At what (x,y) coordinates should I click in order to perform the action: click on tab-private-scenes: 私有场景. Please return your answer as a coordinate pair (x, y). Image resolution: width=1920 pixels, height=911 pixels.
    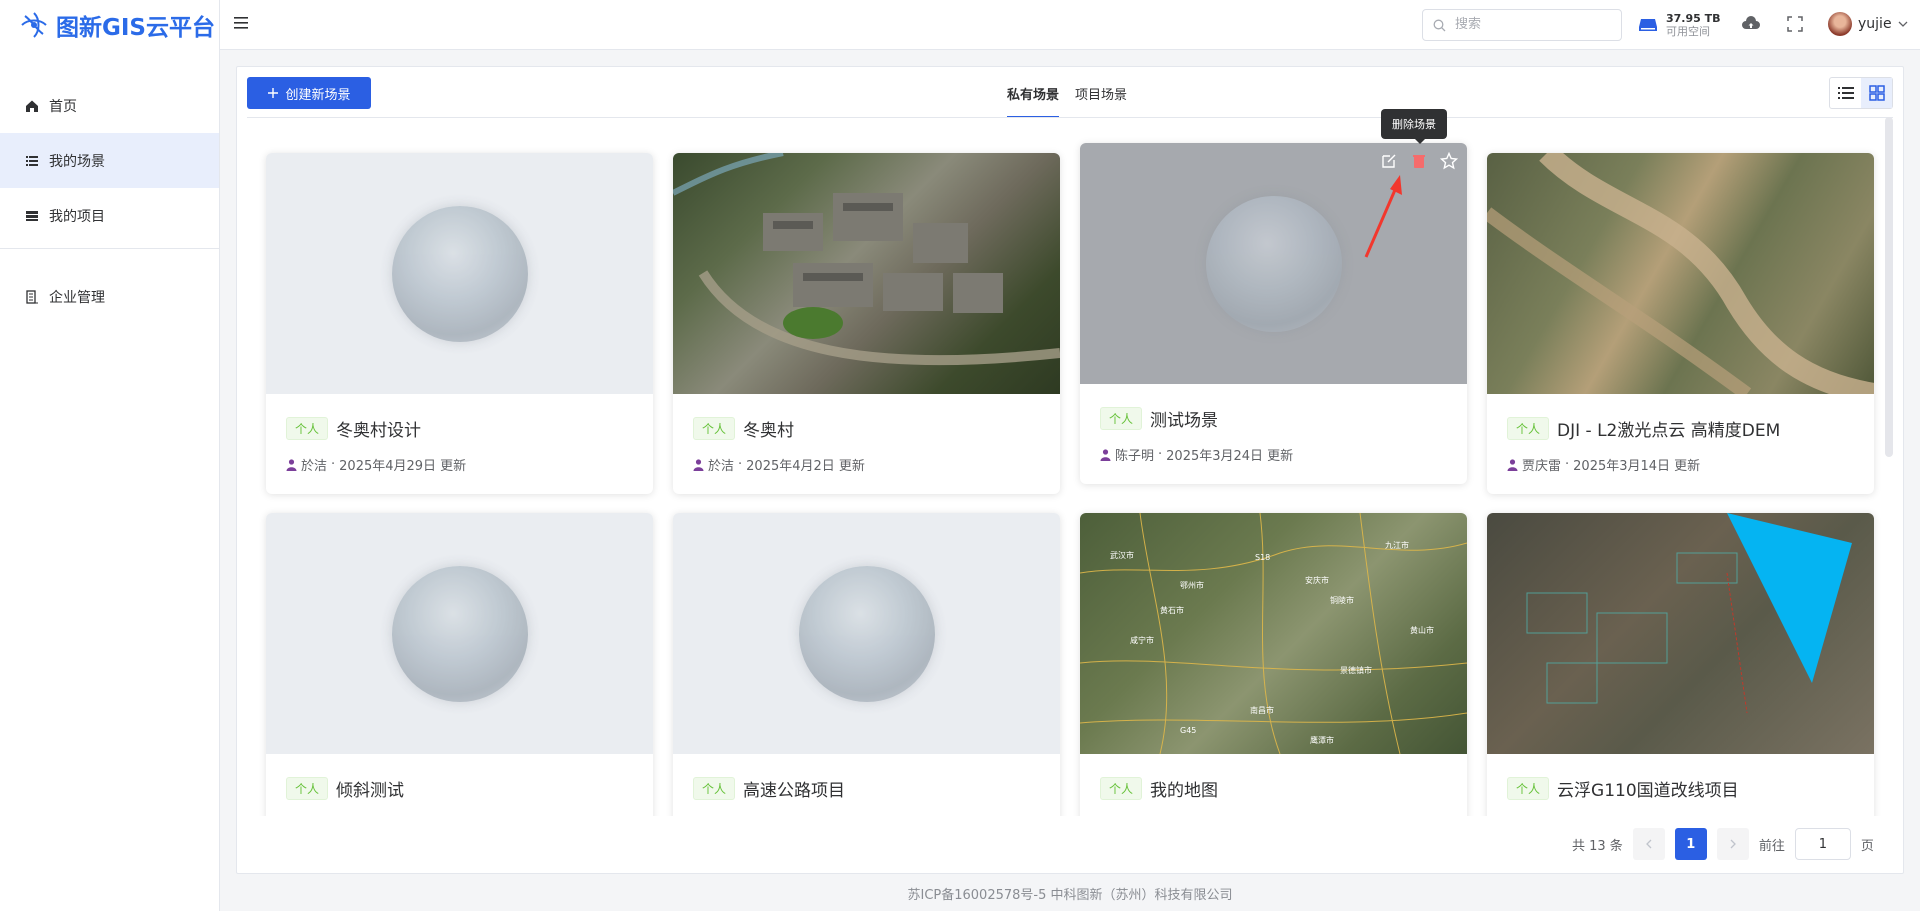
    Looking at the image, I should click on (1033, 92).